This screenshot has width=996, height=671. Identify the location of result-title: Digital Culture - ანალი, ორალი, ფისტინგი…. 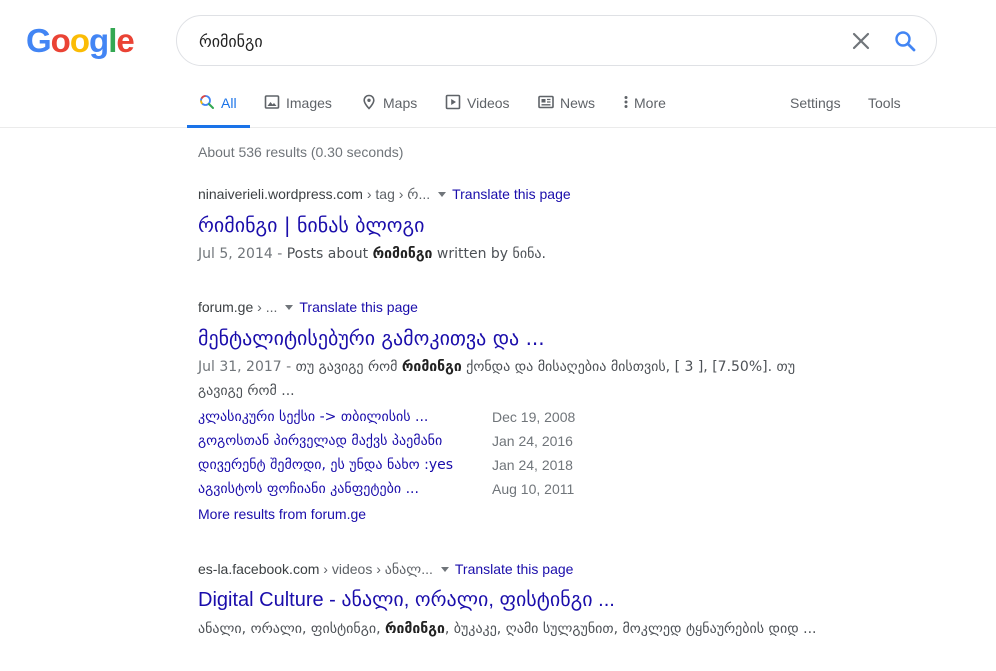
(518, 600).